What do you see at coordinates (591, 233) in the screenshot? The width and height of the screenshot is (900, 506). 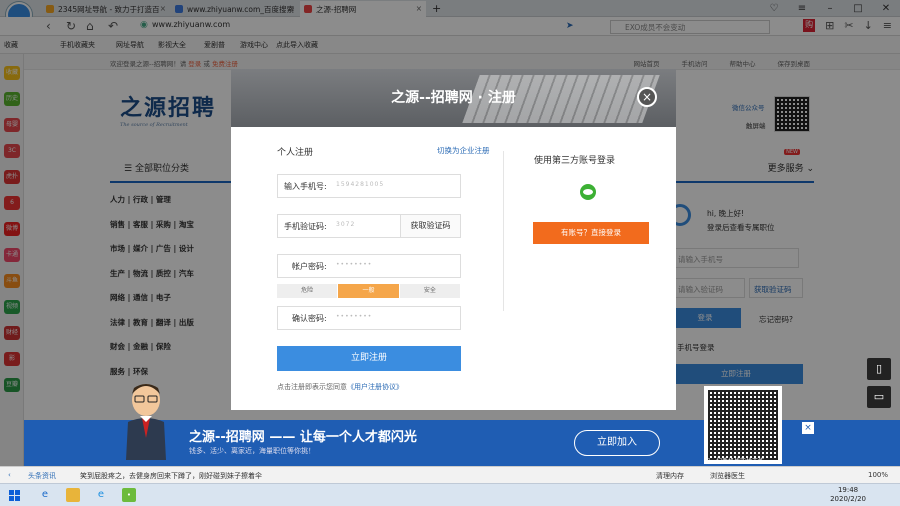 I see `direct-login-button: 有账号？直接登录` at bounding box center [591, 233].